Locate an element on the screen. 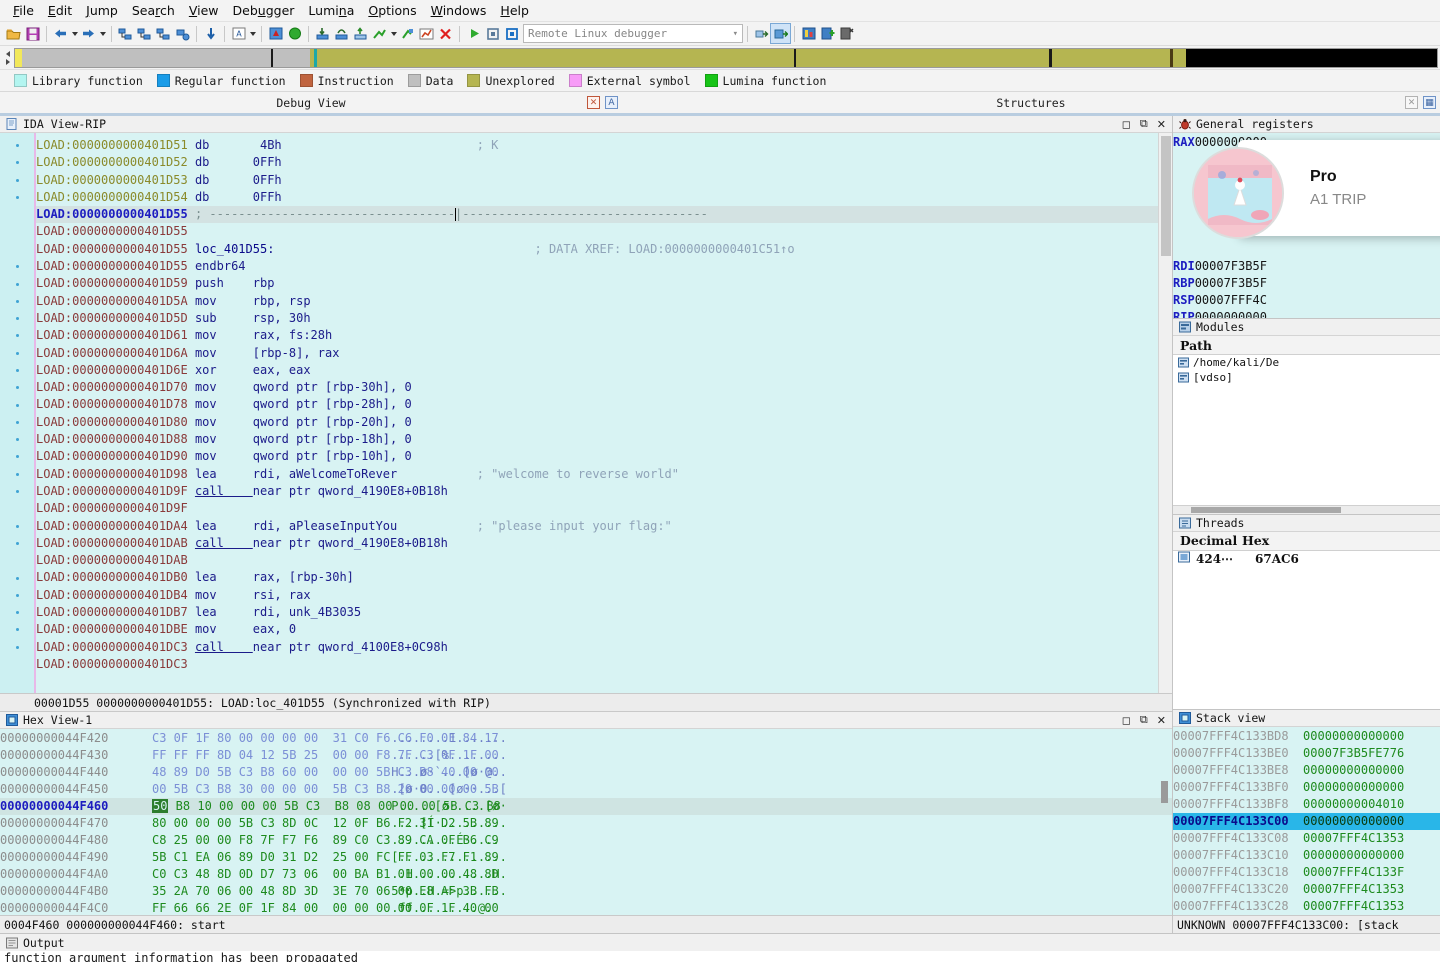 This screenshot has height=962, width=1440. disasm-line: LOAD:0000000000401D55 is located at coordinates (604, 231).